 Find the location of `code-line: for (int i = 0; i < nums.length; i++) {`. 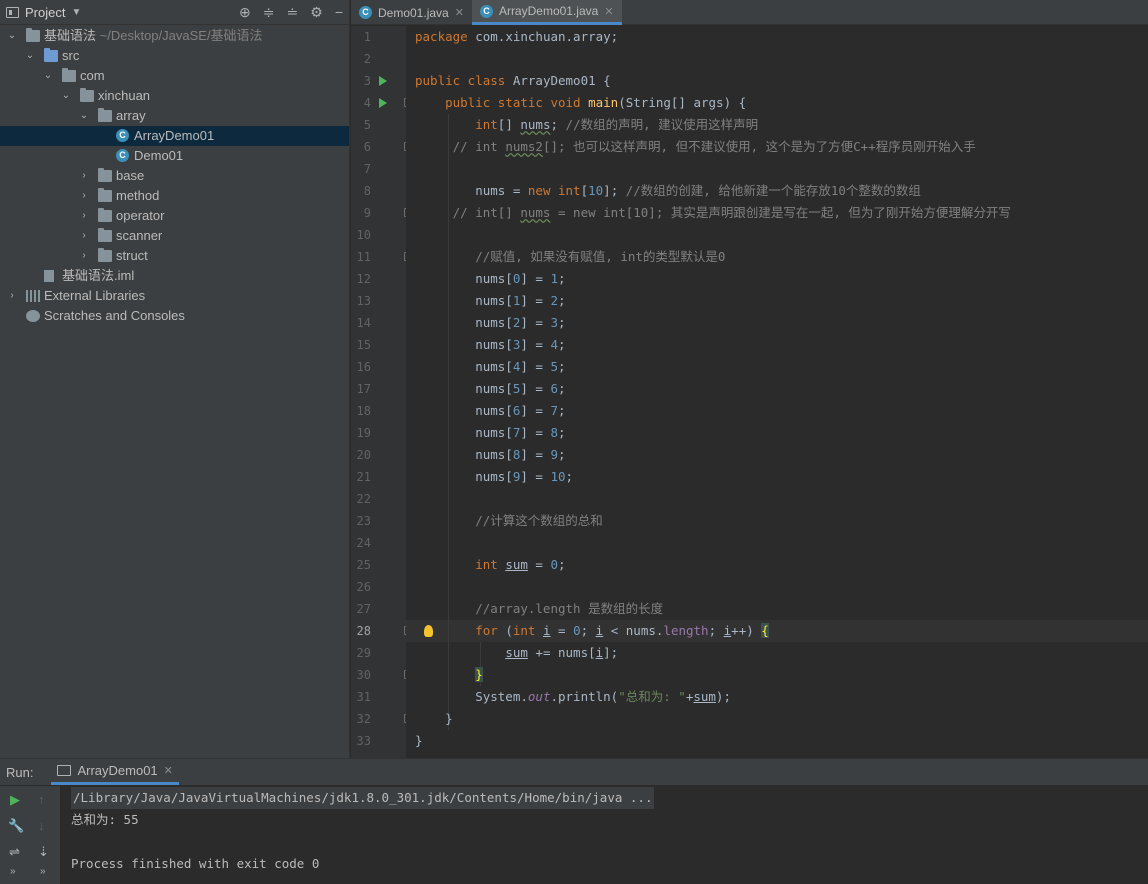

code-line: for (int i = 0; i < nums.length; i++) { is located at coordinates (622, 630).